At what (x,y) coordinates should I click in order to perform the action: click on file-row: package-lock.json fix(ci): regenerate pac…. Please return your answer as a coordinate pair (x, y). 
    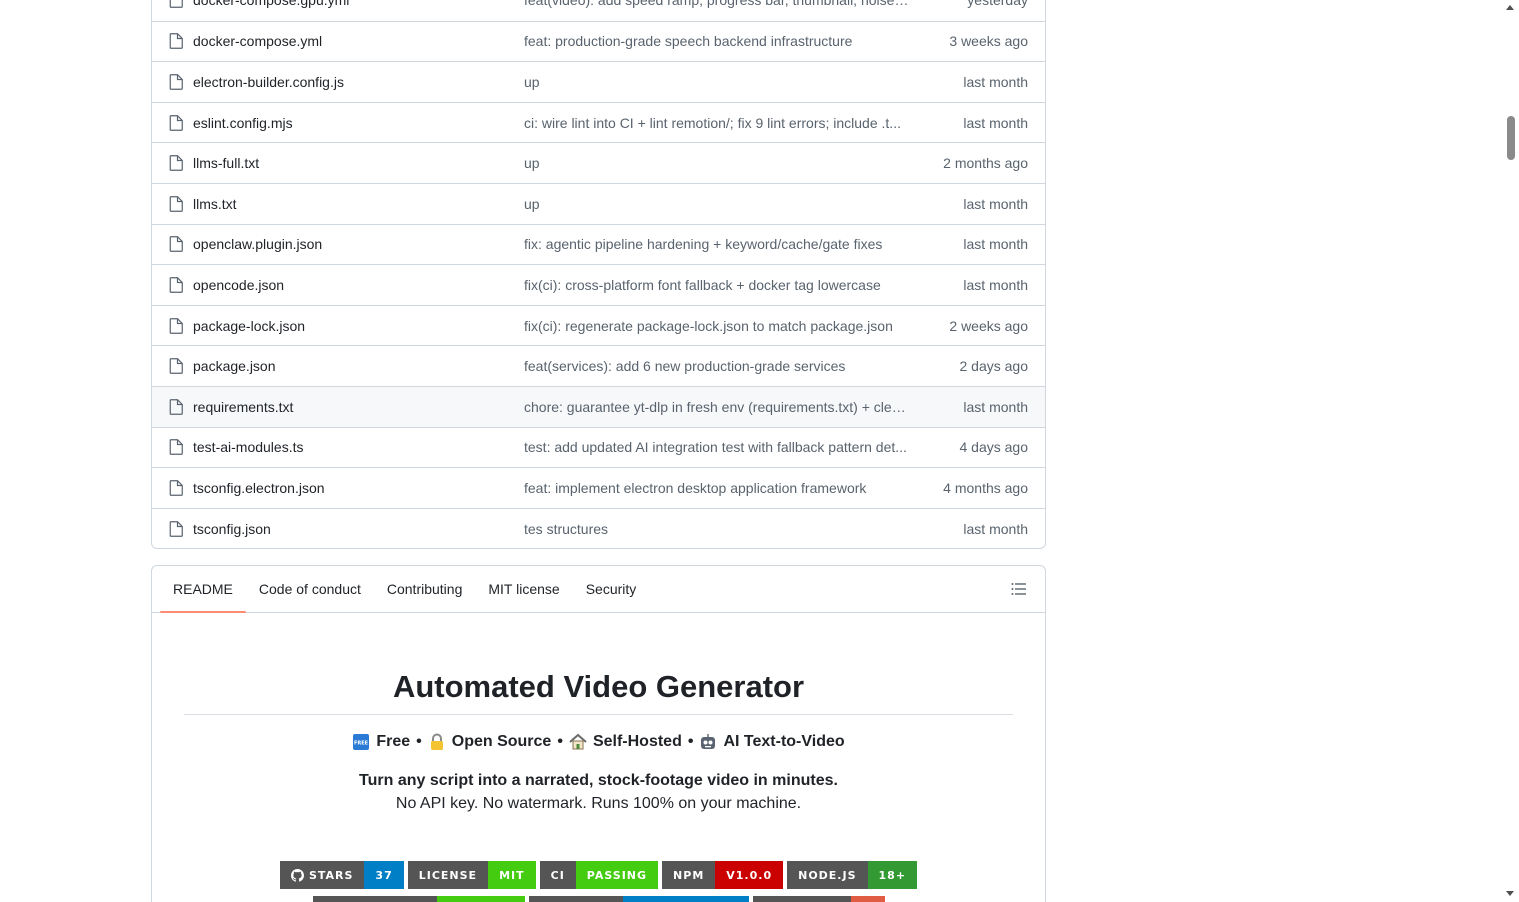
    Looking at the image, I should click on (598, 325).